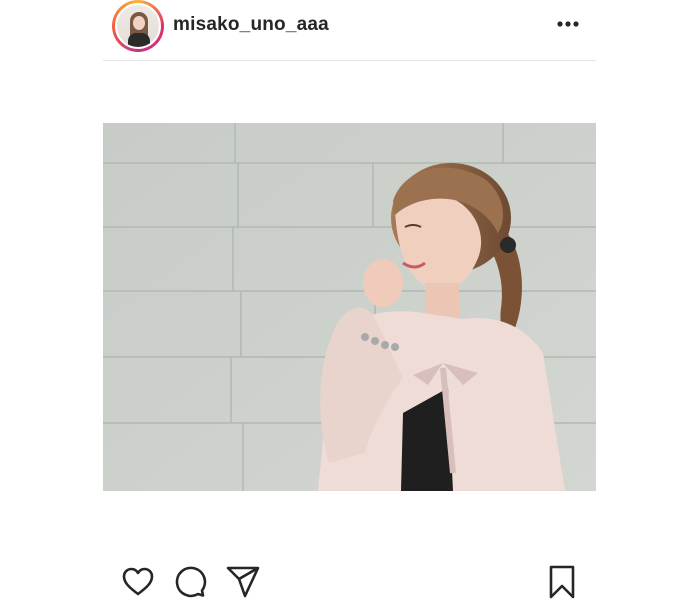 The width and height of the screenshot is (700, 600). I want to click on heart-icon, so click(138, 582).